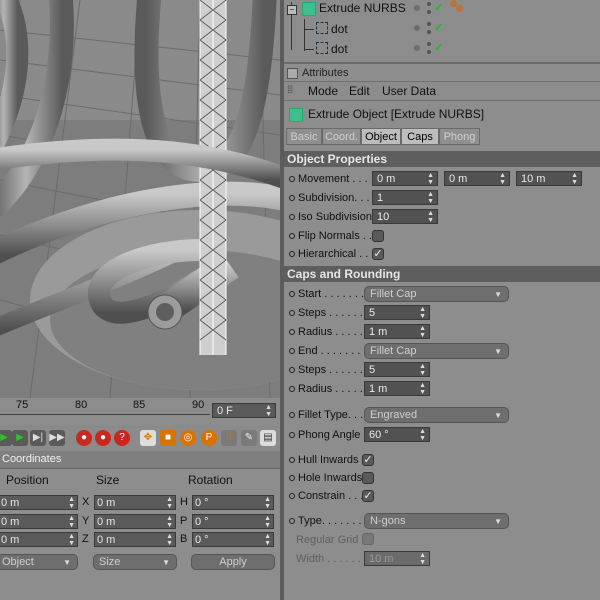 The height and width of the screenshot is (600, 600). What do you see at coordinates (436, 294) in the screenshot?
I see `start-dropdown: Fillet Cap ▼` at bounding box center [436, 294].